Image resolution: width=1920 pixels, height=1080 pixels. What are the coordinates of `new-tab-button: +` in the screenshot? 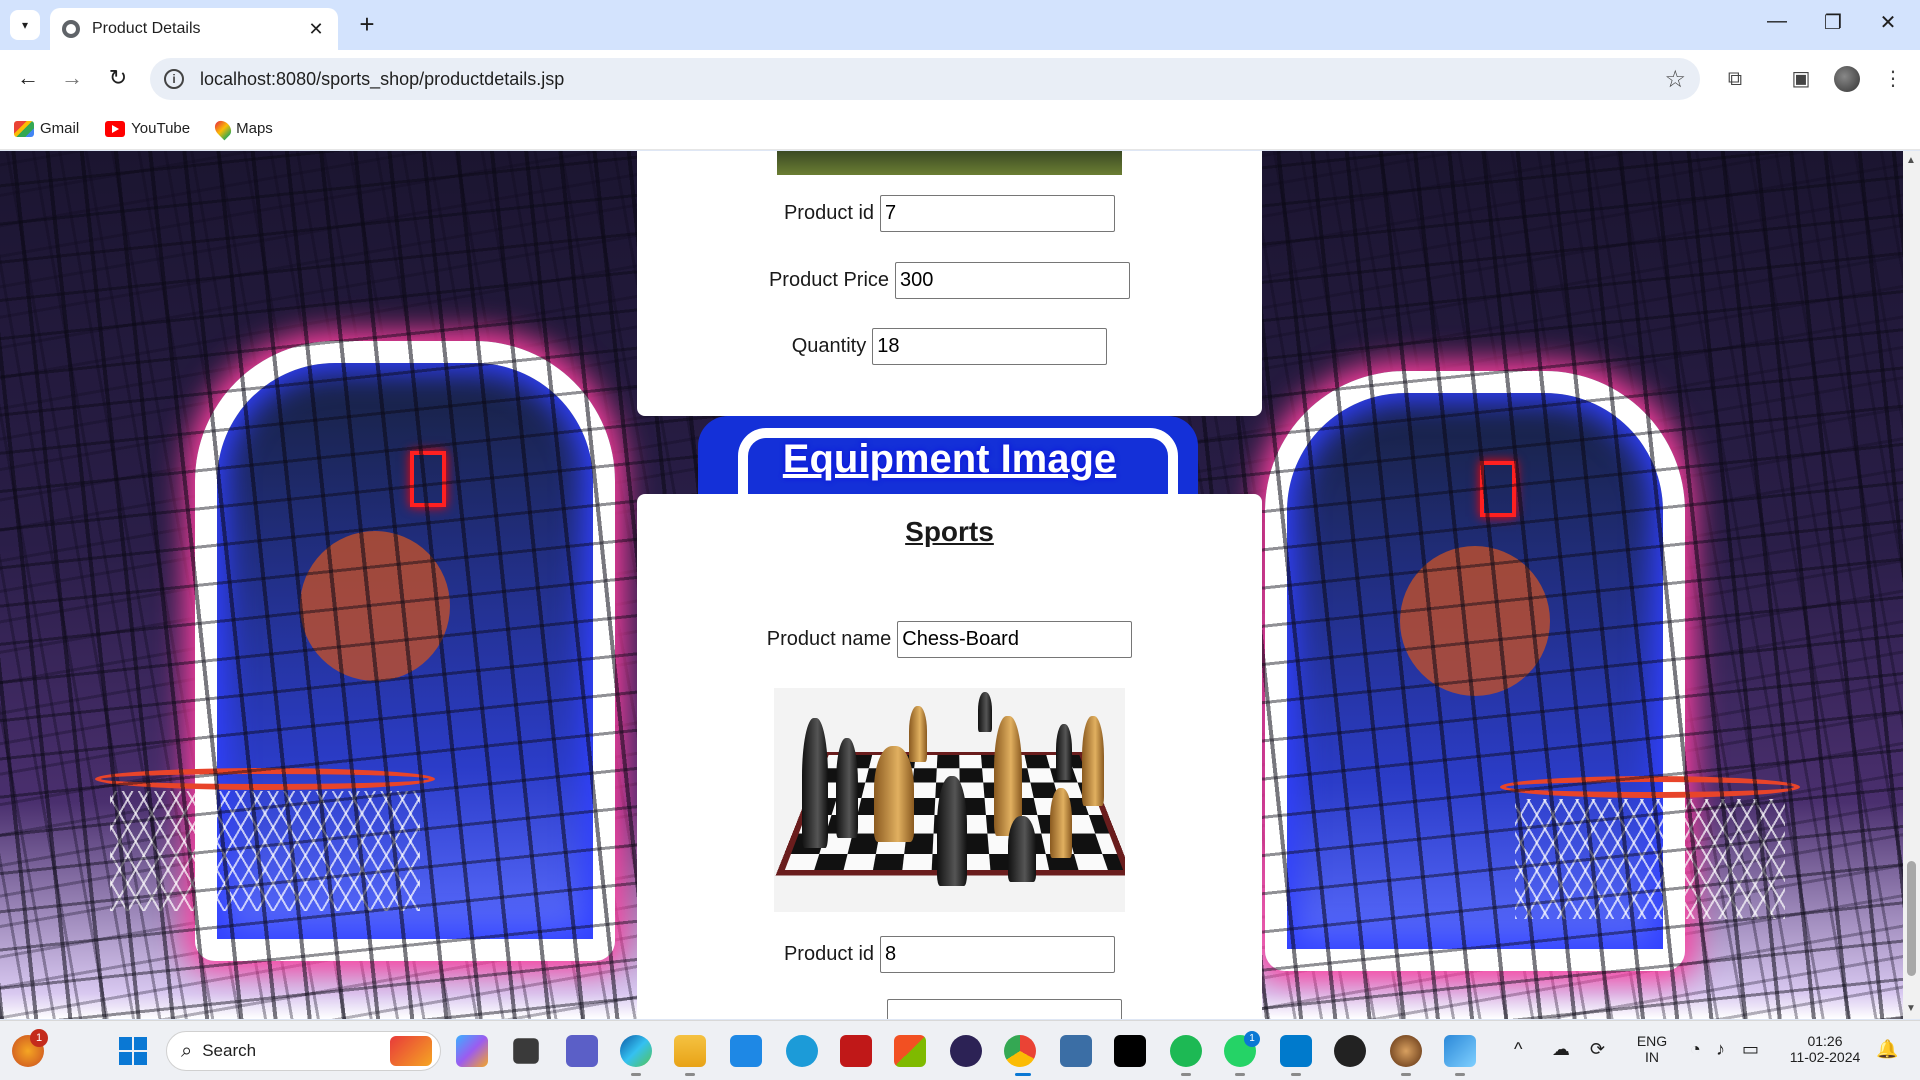 It's located at (367, 25).